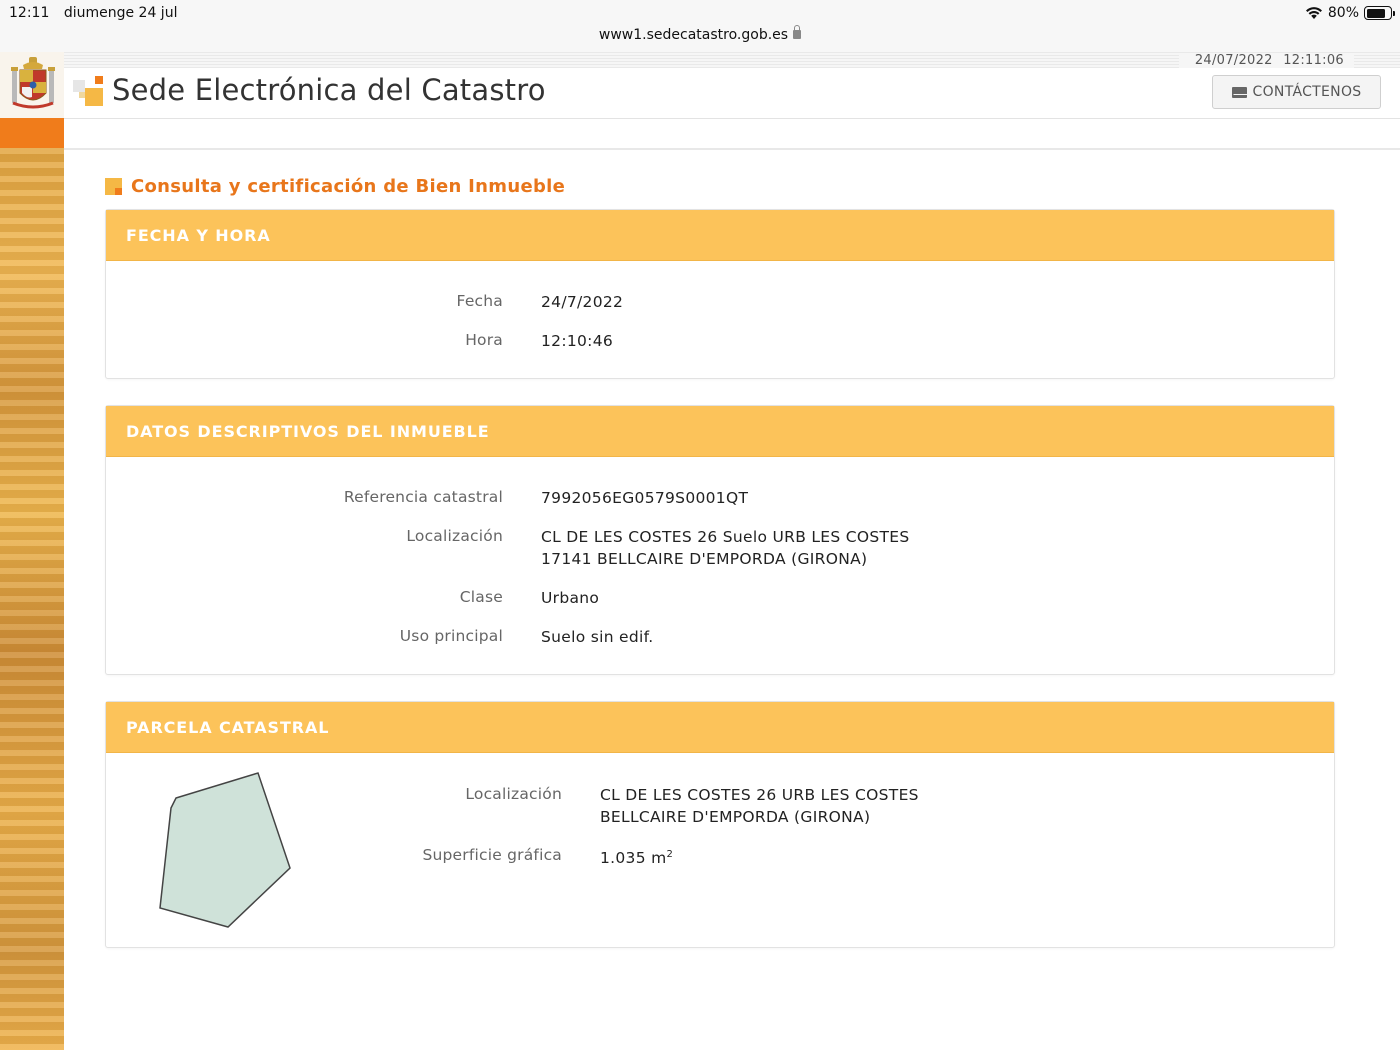 The height and width of the screenshot is (1050, 1400). I want to click on superficie-number: 1.035 m, so click(633, 858).